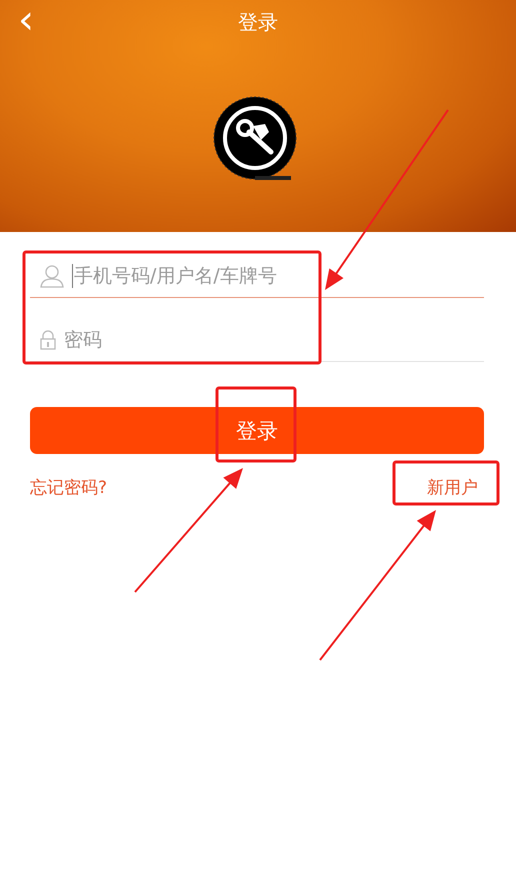 This screenshot has height=890, width=516. I want to click on forgot-password-link: 忘记密码?, so click(69, 487).